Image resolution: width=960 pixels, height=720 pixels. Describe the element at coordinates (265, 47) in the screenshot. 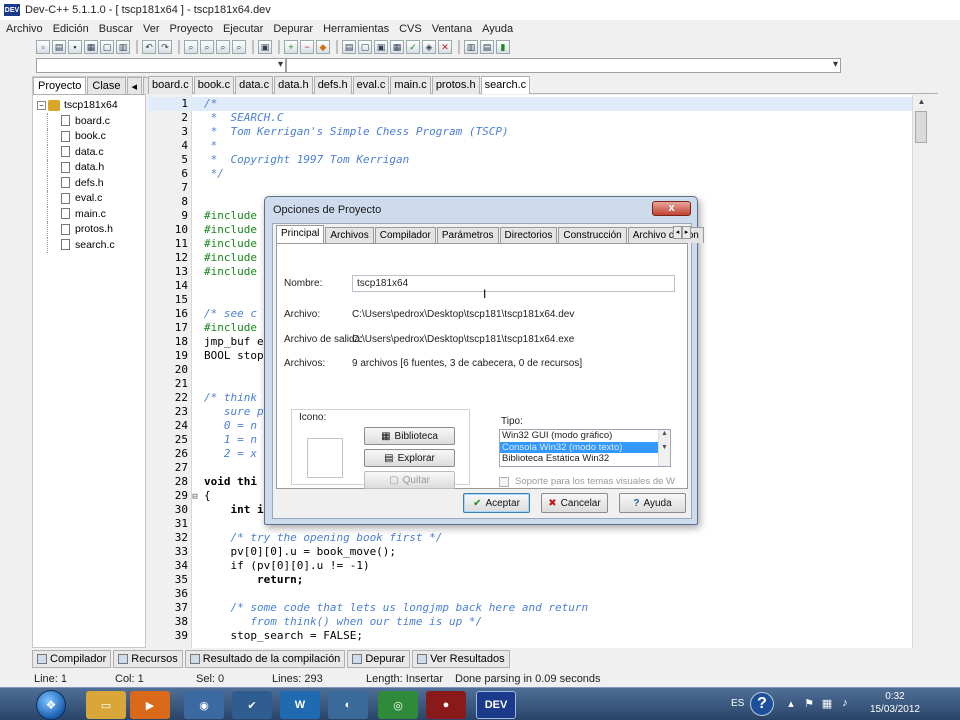

I see `new-project-icon: ▣` at that location.